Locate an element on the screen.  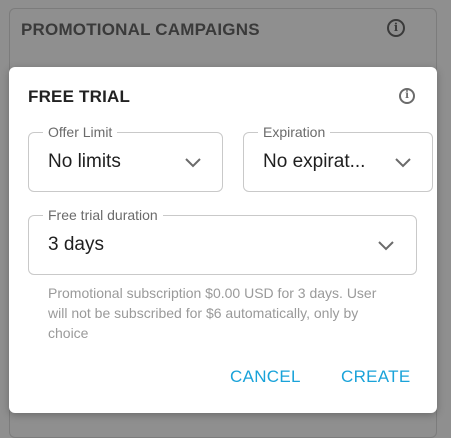
create-button: CREATE is located at coordinates (376, 377).